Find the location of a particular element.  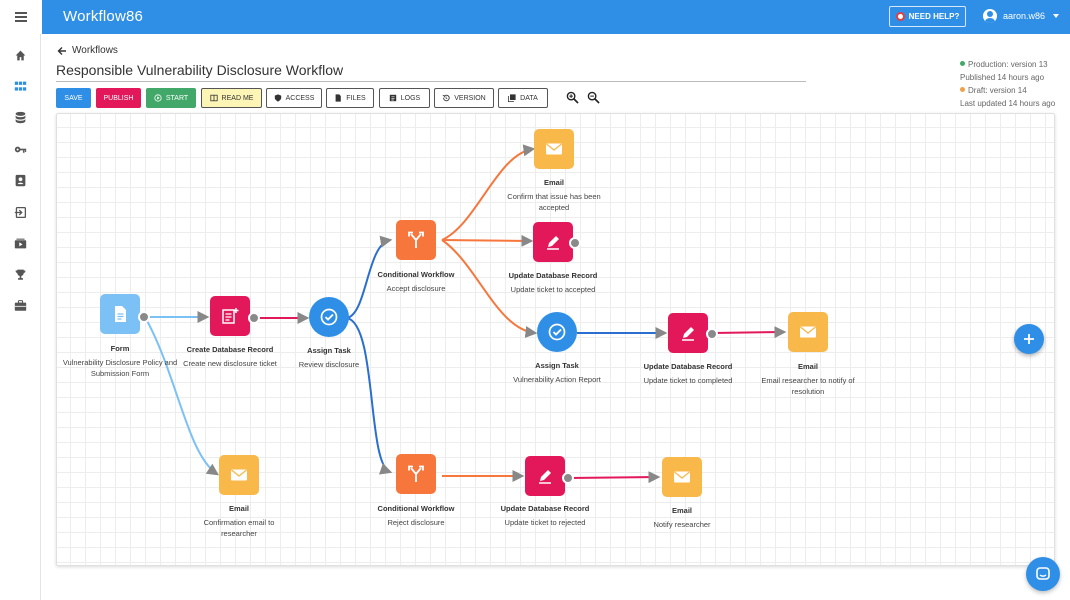

conditional-reject-node is located at coordinates (416, 474).